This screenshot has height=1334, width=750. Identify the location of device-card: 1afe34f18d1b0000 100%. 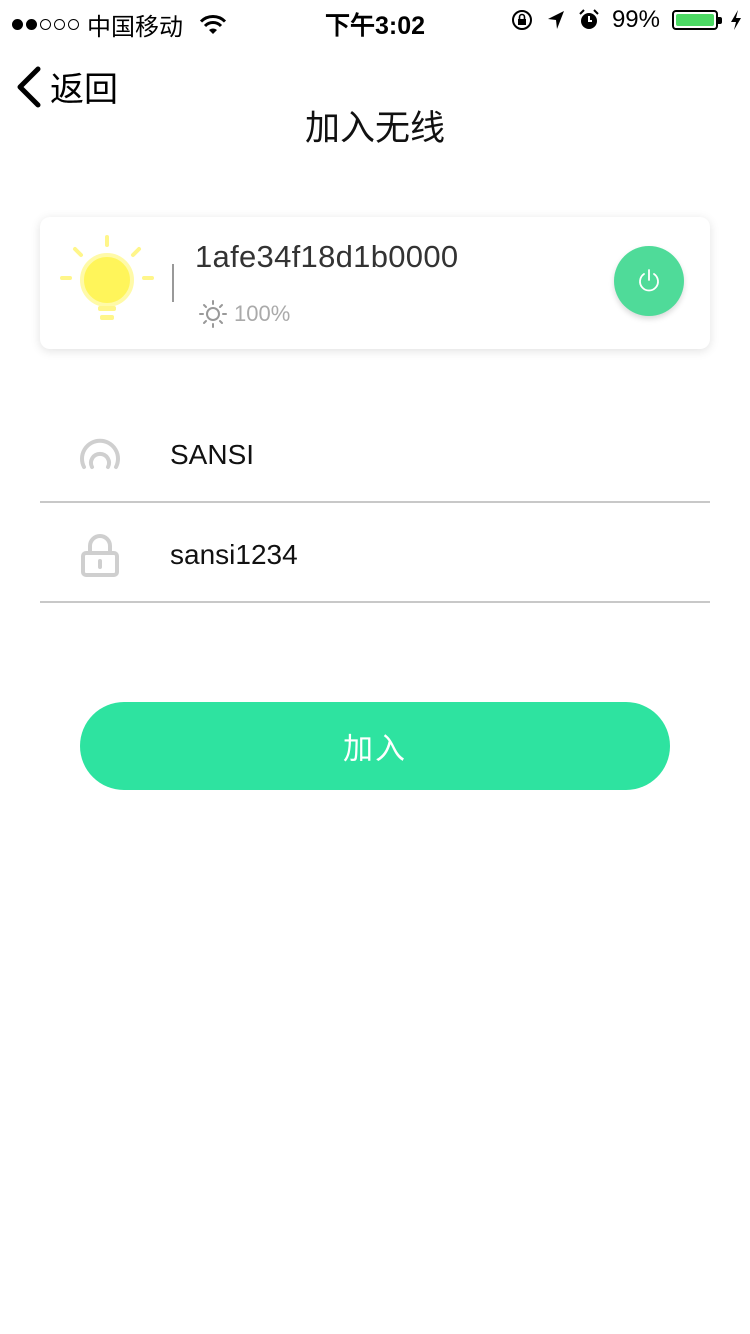
(375, 283).